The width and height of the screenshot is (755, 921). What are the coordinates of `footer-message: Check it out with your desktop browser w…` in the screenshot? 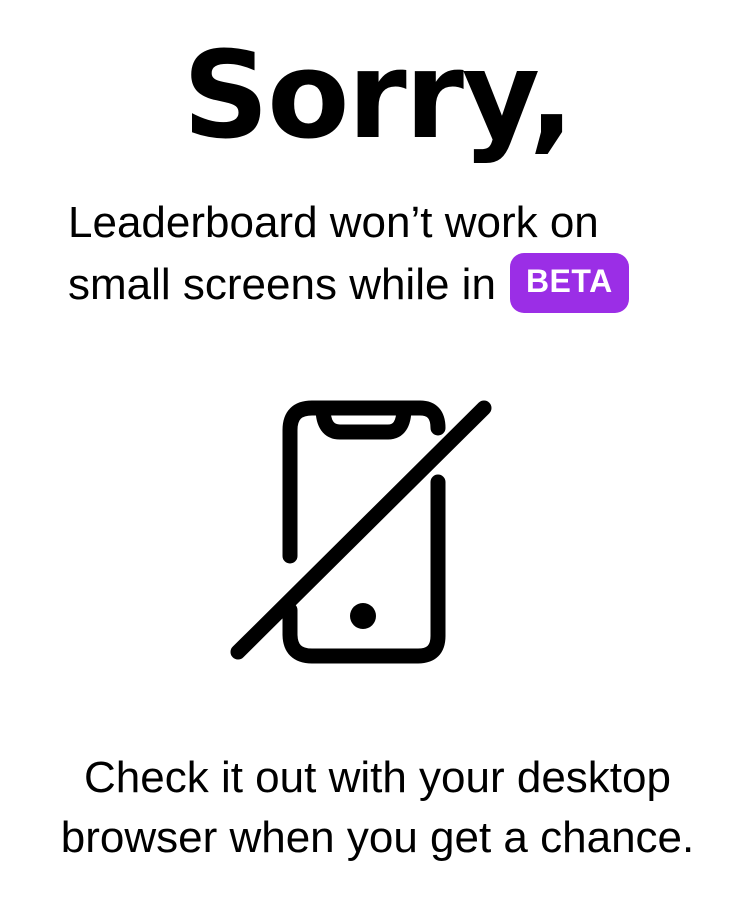 It's located at (377, 808).